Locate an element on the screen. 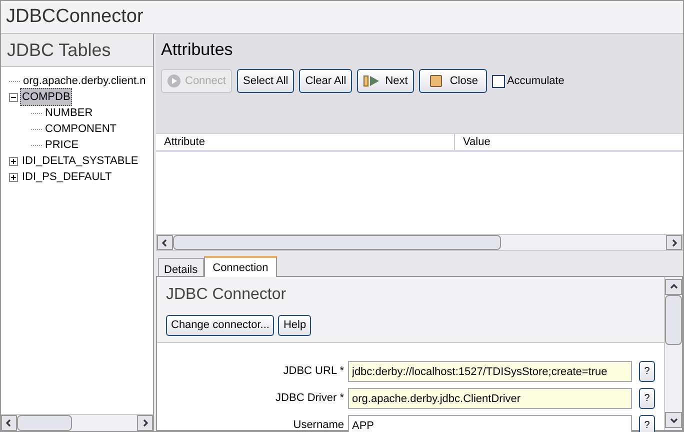 The width and height of the screenshot is (684, 432). field-label: JDBC Driver * is located at coordinates (309, 398).